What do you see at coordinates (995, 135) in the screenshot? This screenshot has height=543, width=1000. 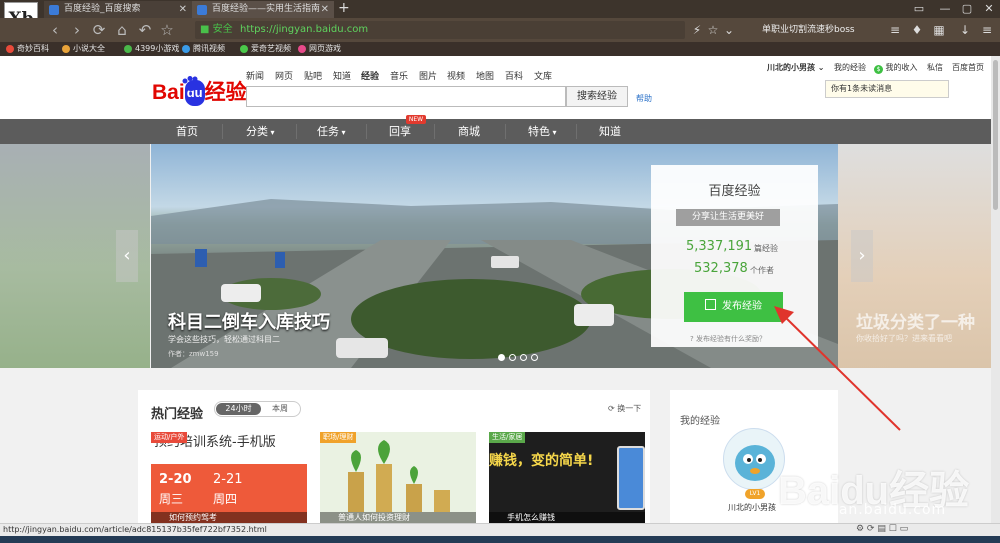 I see `scrollbar-thumb` at bounding box center [995, 135].